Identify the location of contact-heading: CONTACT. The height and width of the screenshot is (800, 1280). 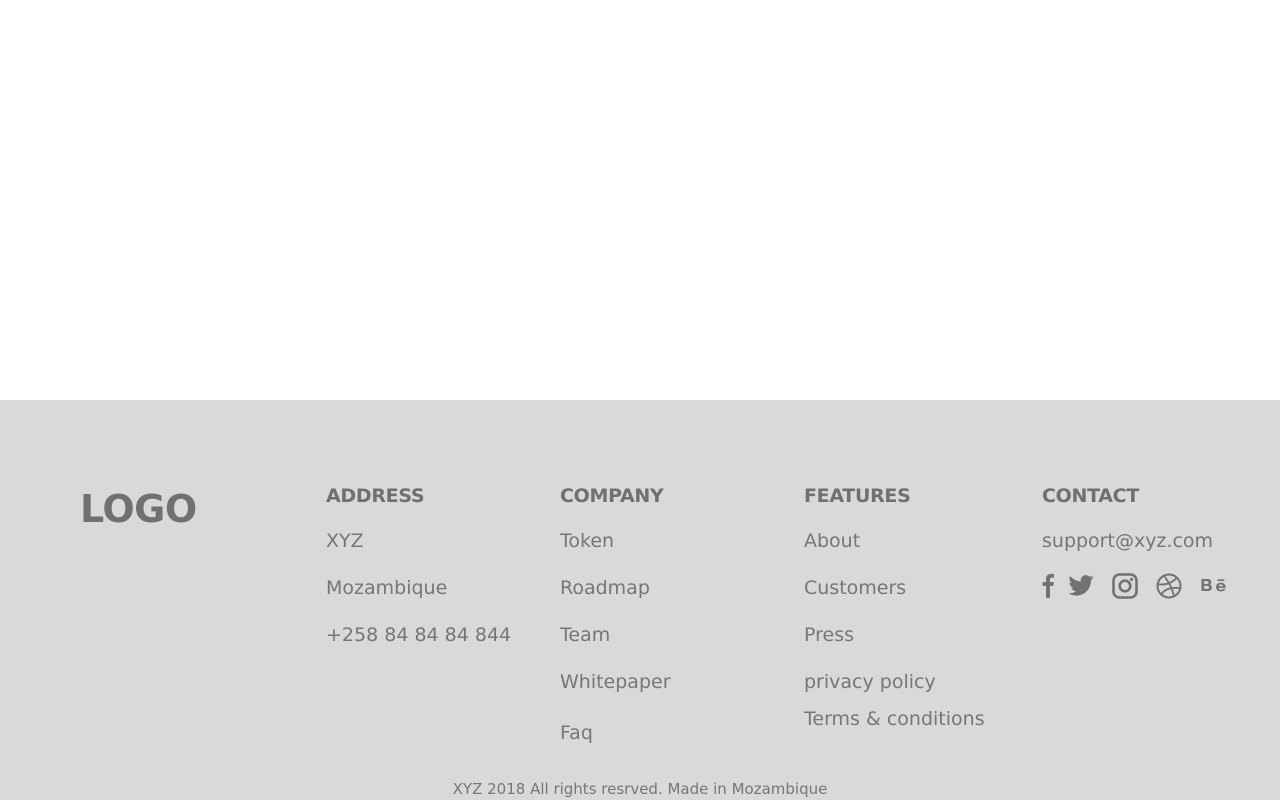
(1090, 496).